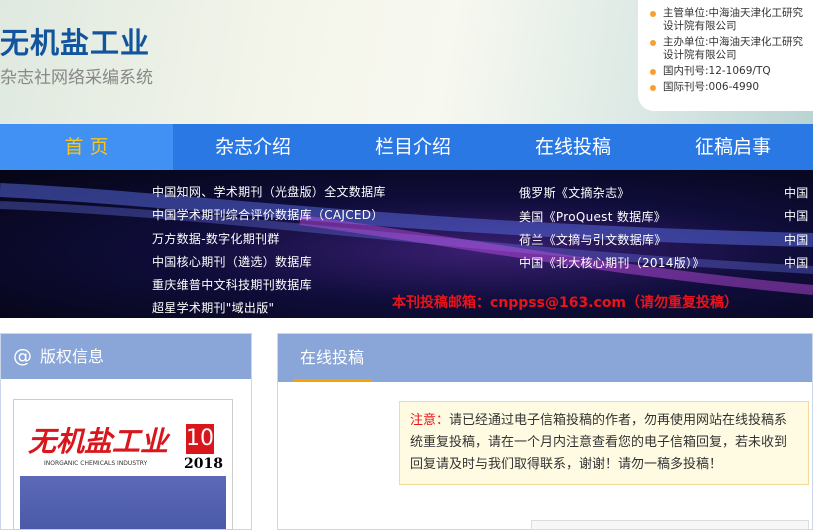 This screenshot has width=813, height=530. Describe the element at coordinates (203, 464) in the screenshot. I see `cover-year: 2018` at that location.